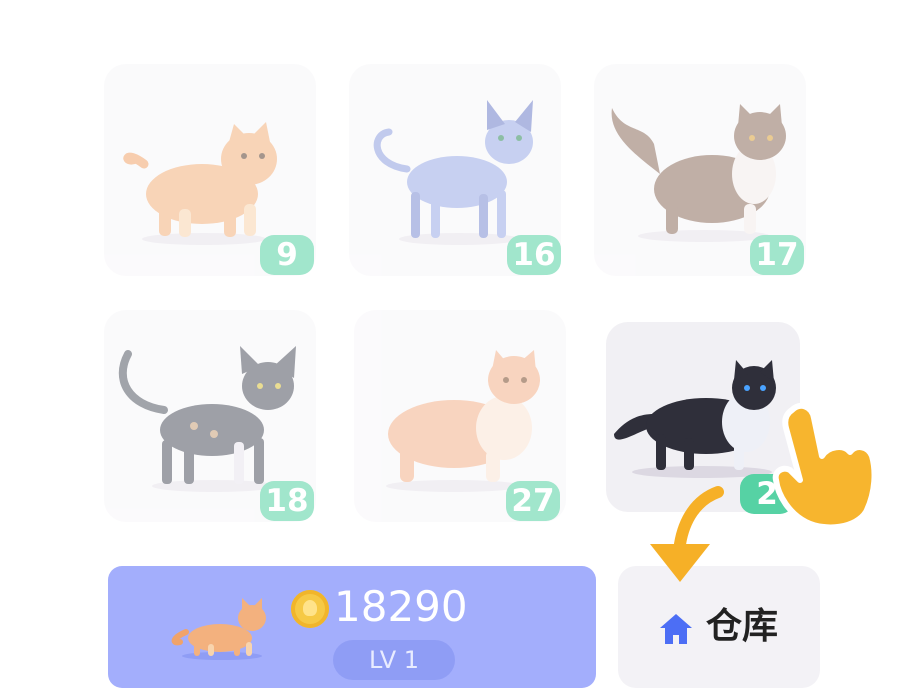 This screenshot has width=915, height=696. What do you see at coordinates (742, 626) in the screenshot?
I see `storage-label: 仓库` at bounding box center [742, 626].